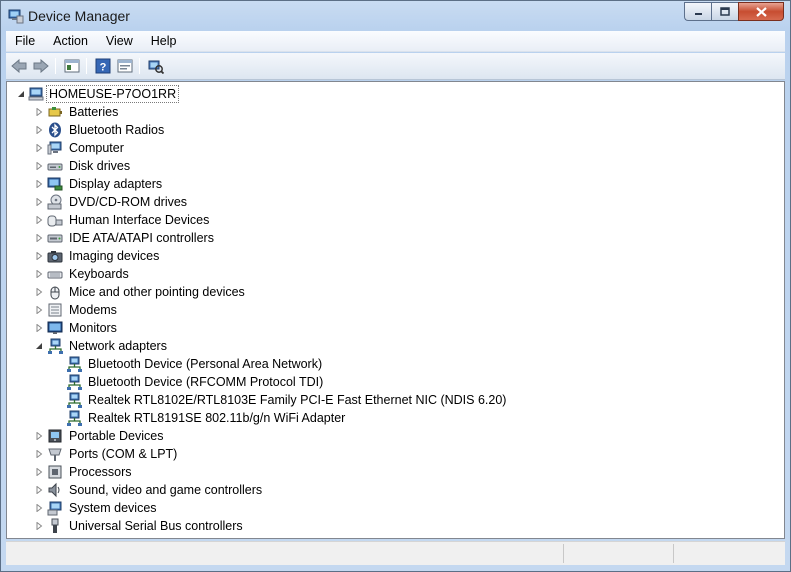 The image size is (791, 572). Describe the element at coordinates (55, 454) in the screenshot. I see `port-icon` at that location.